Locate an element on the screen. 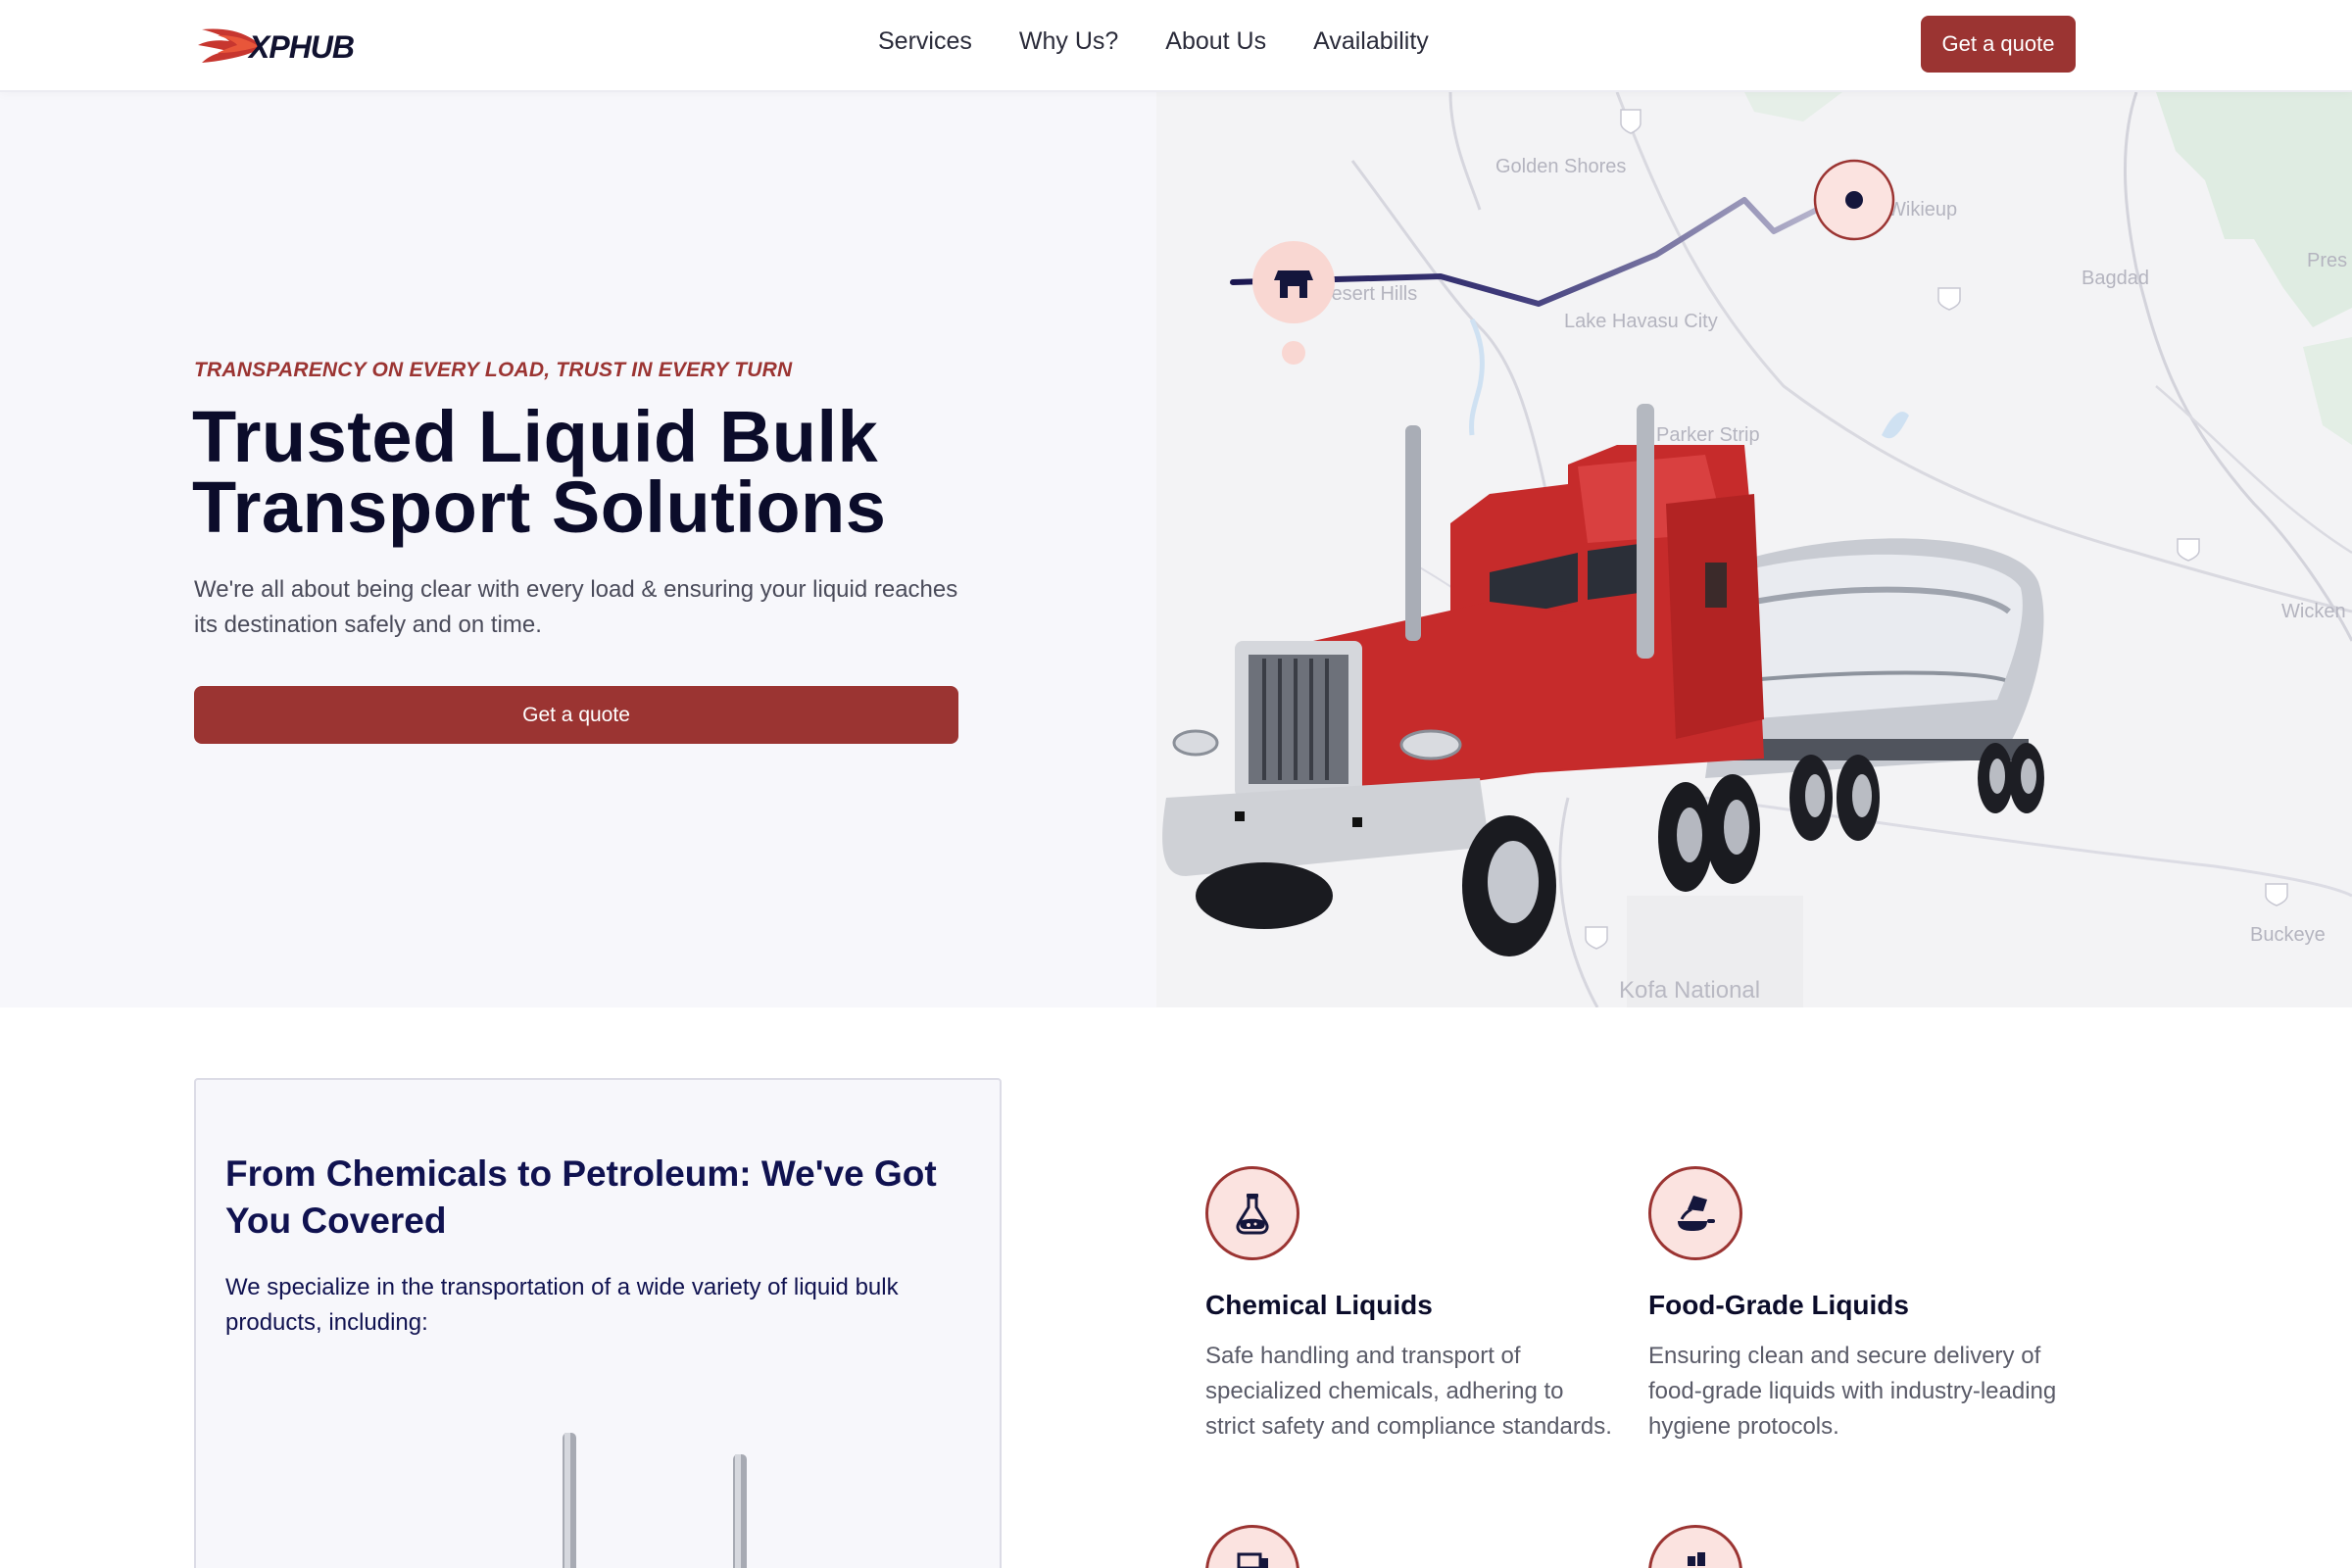  nav-services: Services is located at coordinates (925, 41).